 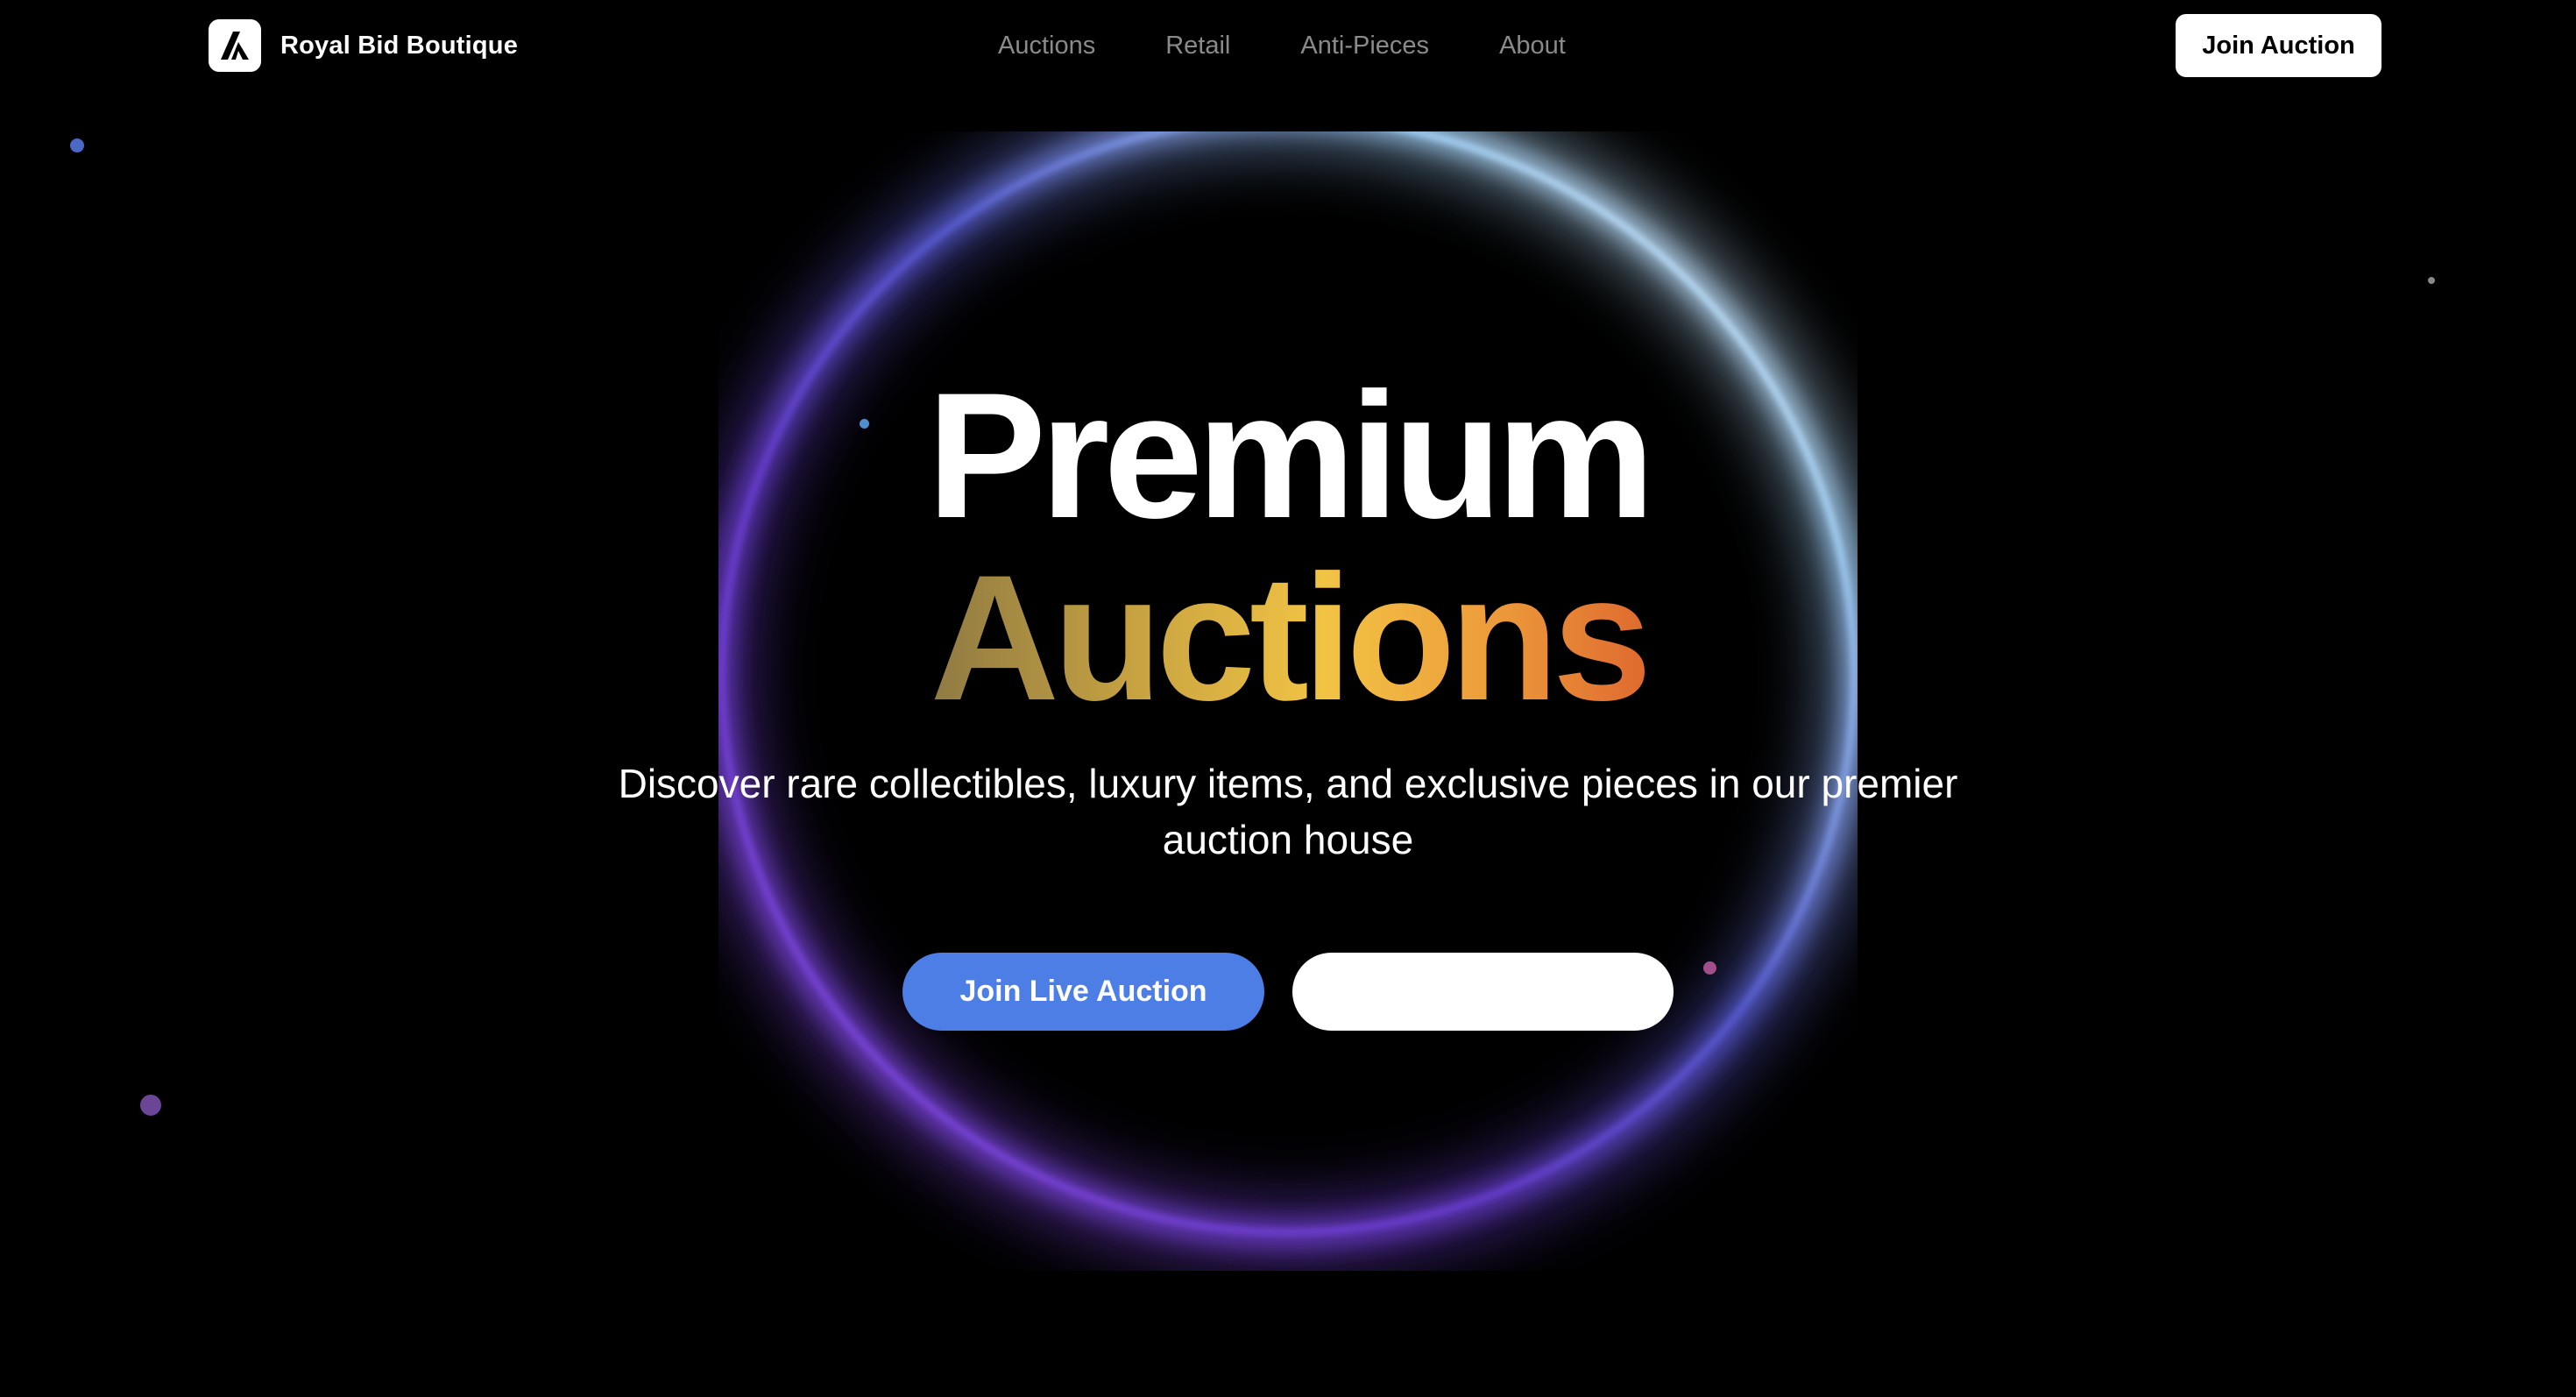 What do you see at coordinates (1532, 46) in the screenshot?
I see `nav-link-about: About` at bounding box center [1532, 46].